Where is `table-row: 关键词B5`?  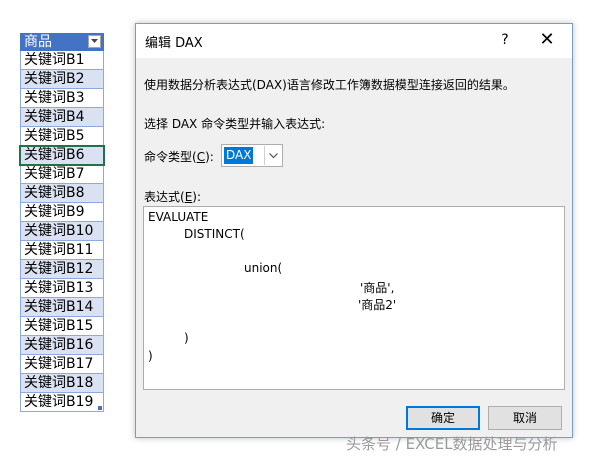
table-row: 关键词B5 is located at coordinates (62, 136).